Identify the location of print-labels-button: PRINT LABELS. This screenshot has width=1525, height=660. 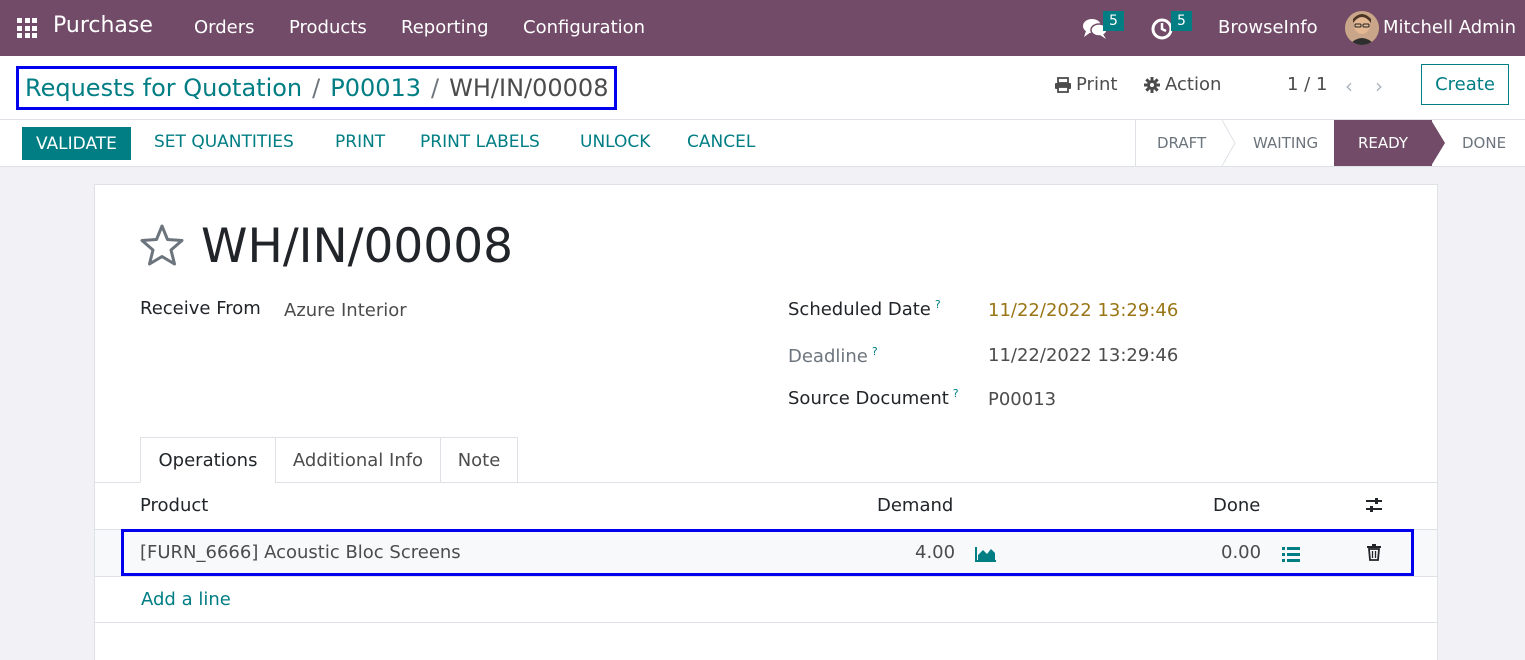
(480, 142).